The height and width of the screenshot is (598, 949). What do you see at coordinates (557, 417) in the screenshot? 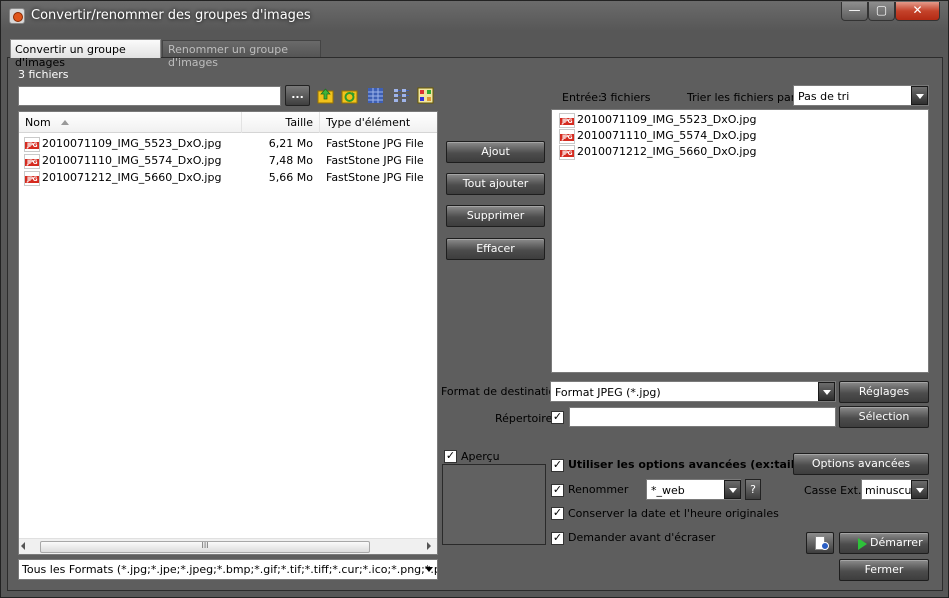
I see `directory-checkbox: ✓` at bounding box center [557, 417].